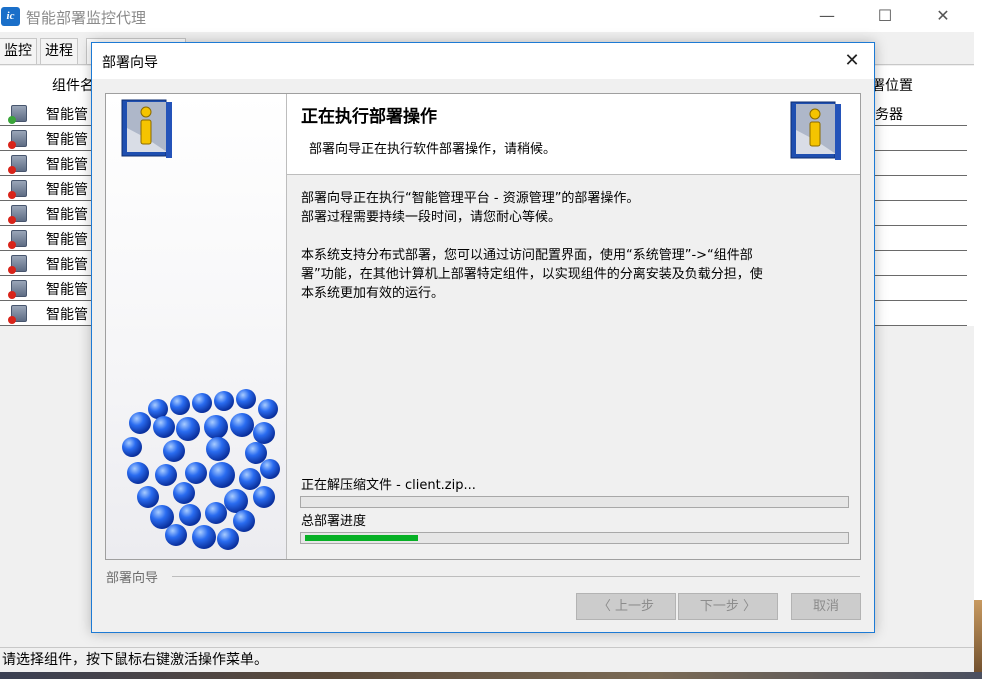  What do you see at coordinates (573, 134) in the screenshot?
I see `wizard-header: 正在执行部署操作 部署向导正在执行软件部署操作，请稍候。` at bounding box center [573, 134].